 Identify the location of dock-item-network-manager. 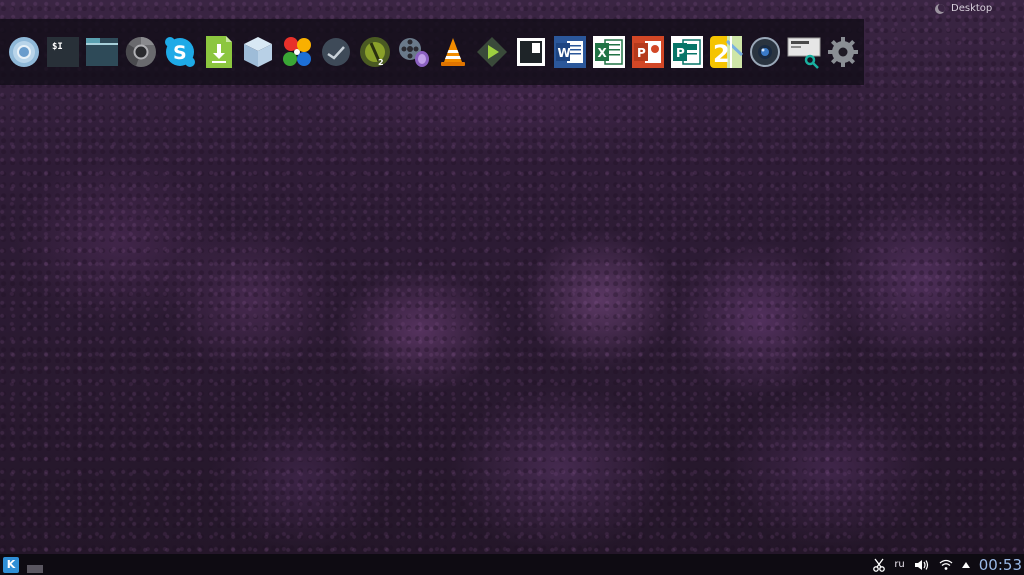
(804, 52).